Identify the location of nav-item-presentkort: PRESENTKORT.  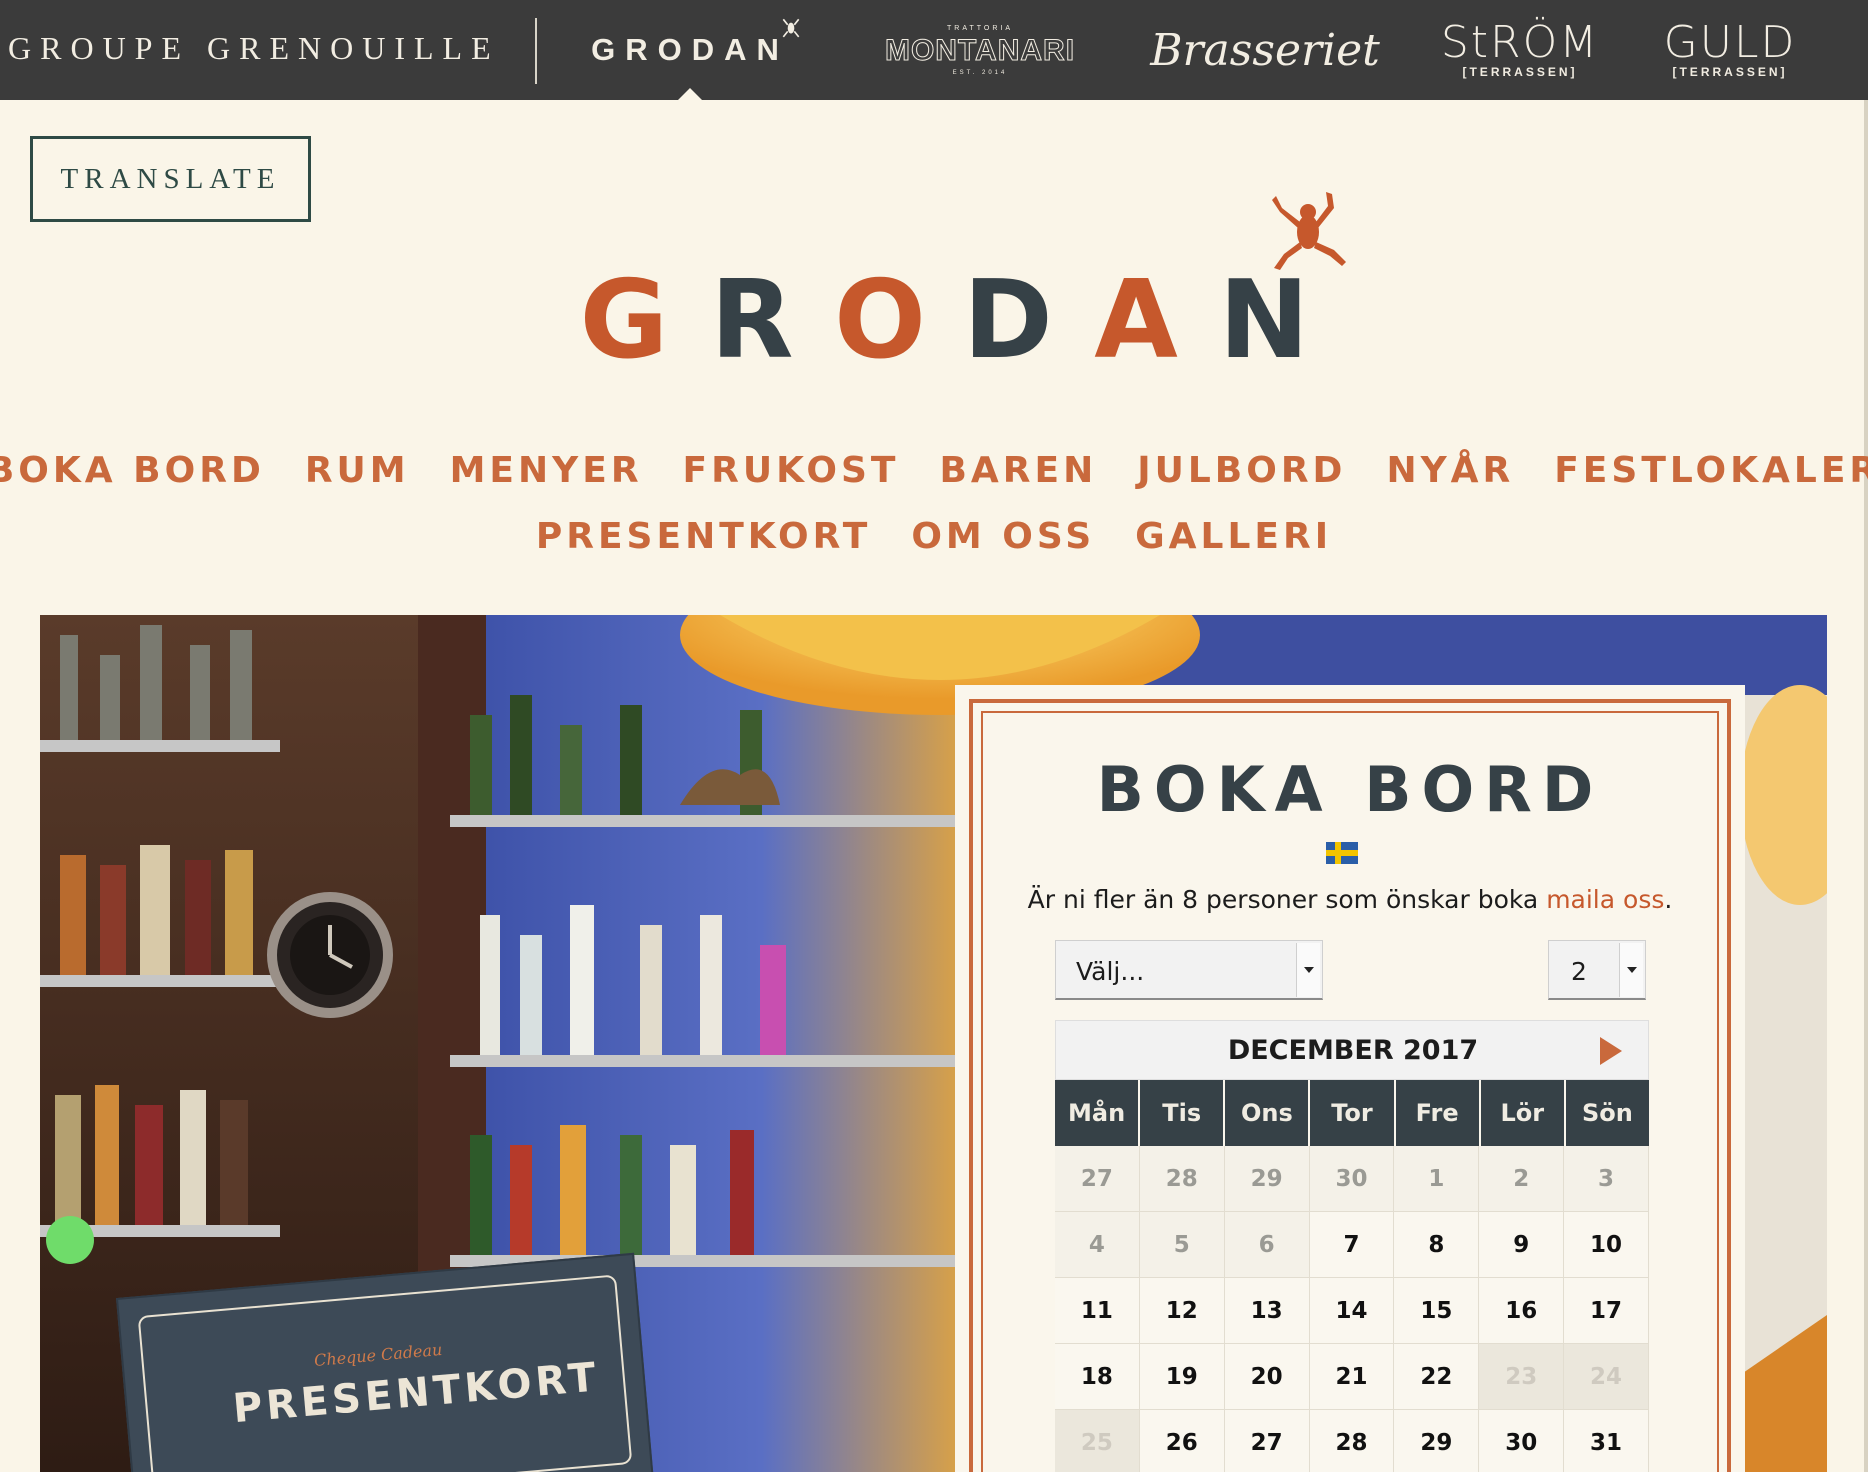
(703, 549).